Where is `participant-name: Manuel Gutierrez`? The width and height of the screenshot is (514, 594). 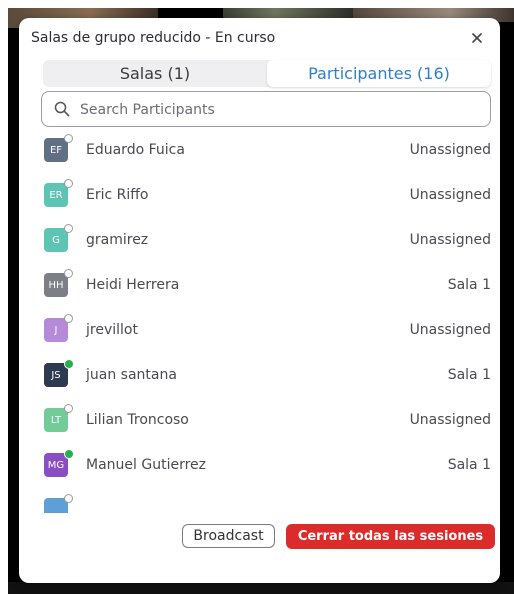
participant-name: Manuel Gutierrez is located at coordinates (146, 465).